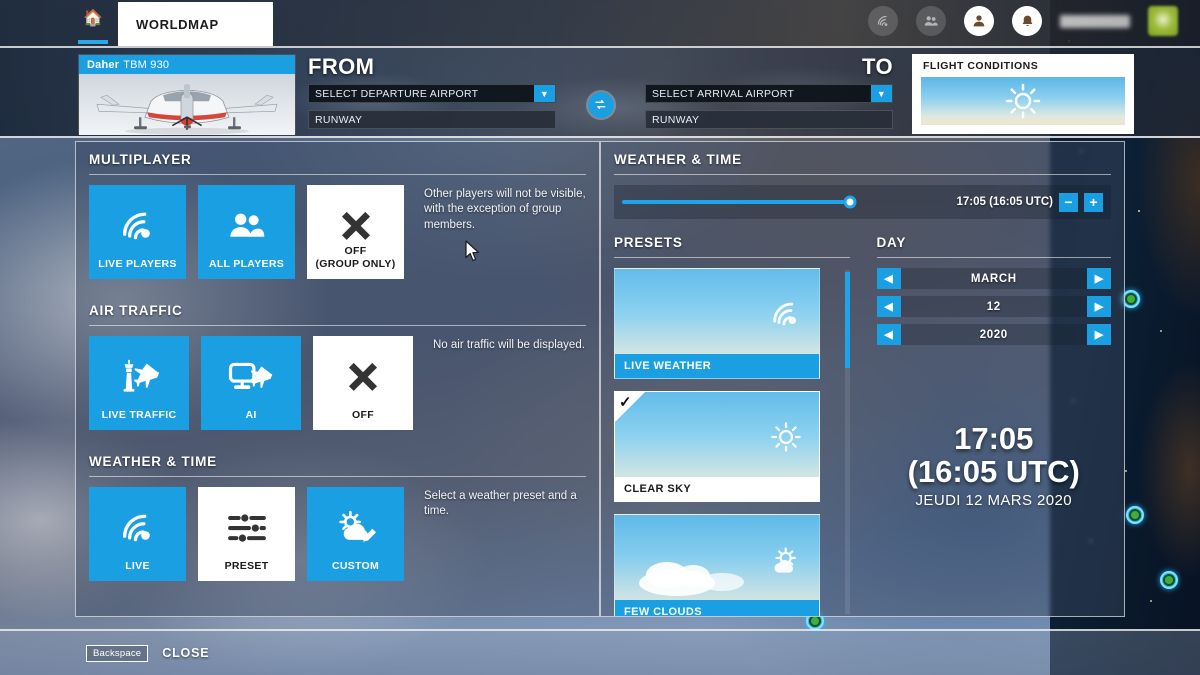  Describe the element at coordinates (195, 24) in the screenshot. I see `tab-worldmap: WORLDMAP` at that location.